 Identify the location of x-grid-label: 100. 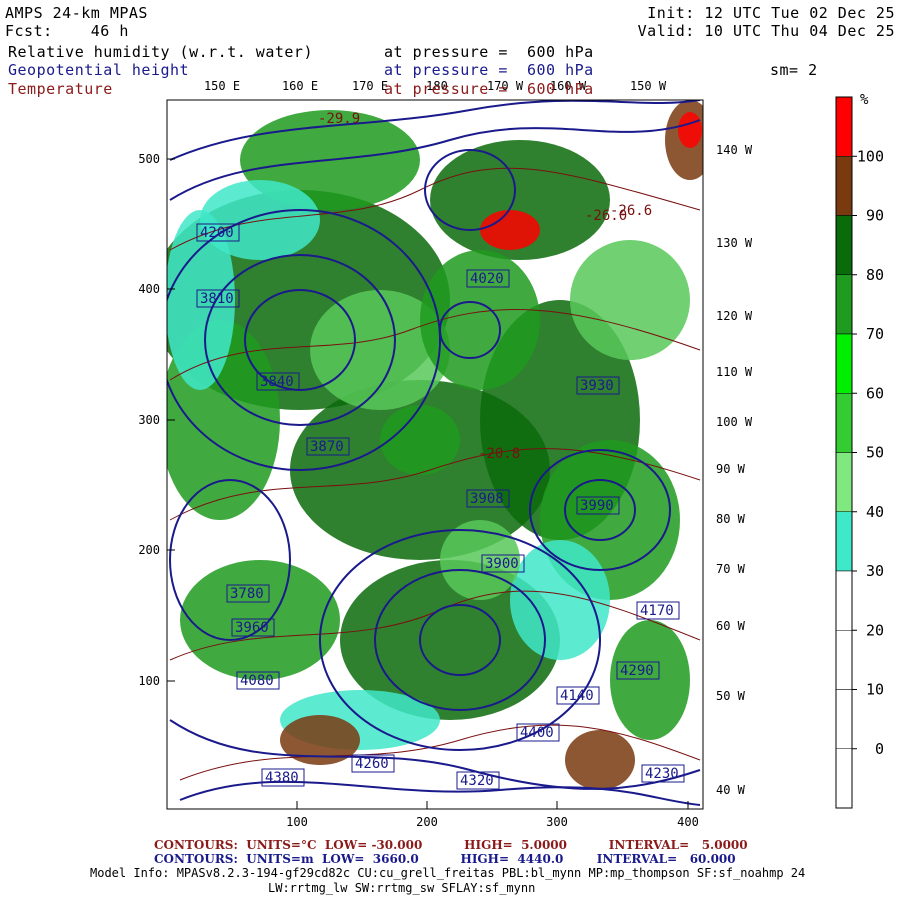
(297, 822).